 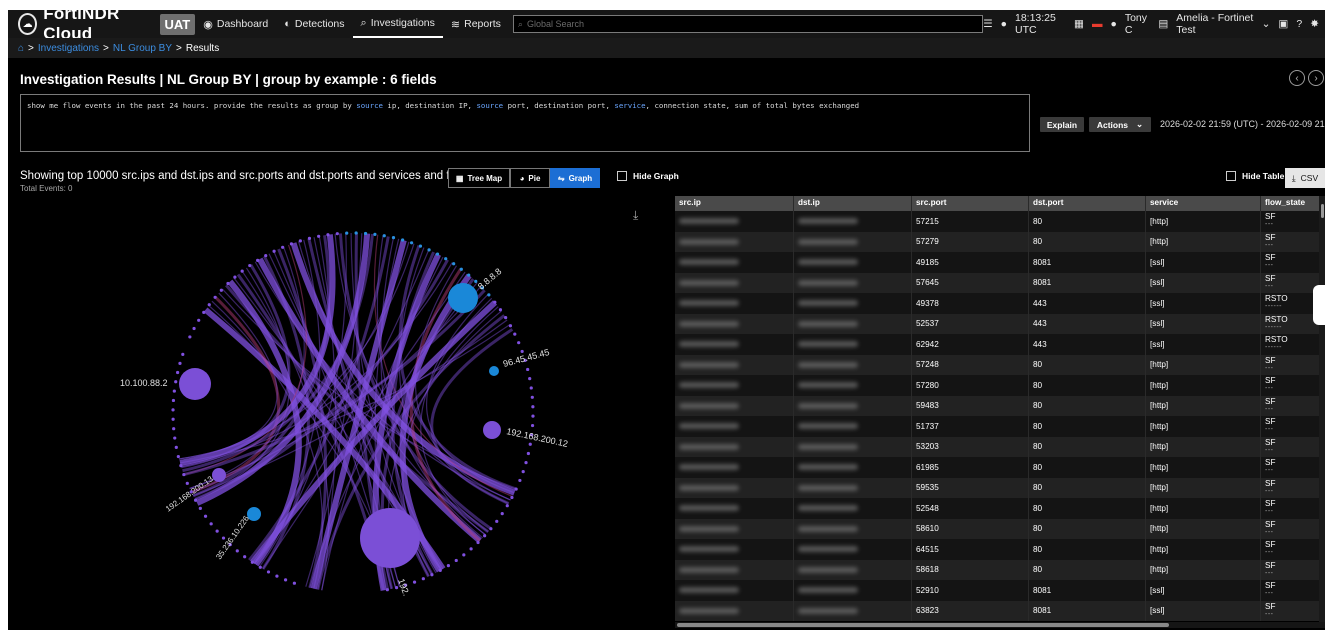 What do you see at coordinates (1000, 426) in the screenshot?
I see `table-row: 51737 80 [http] SF ---` at bounding box center [1000, 426].